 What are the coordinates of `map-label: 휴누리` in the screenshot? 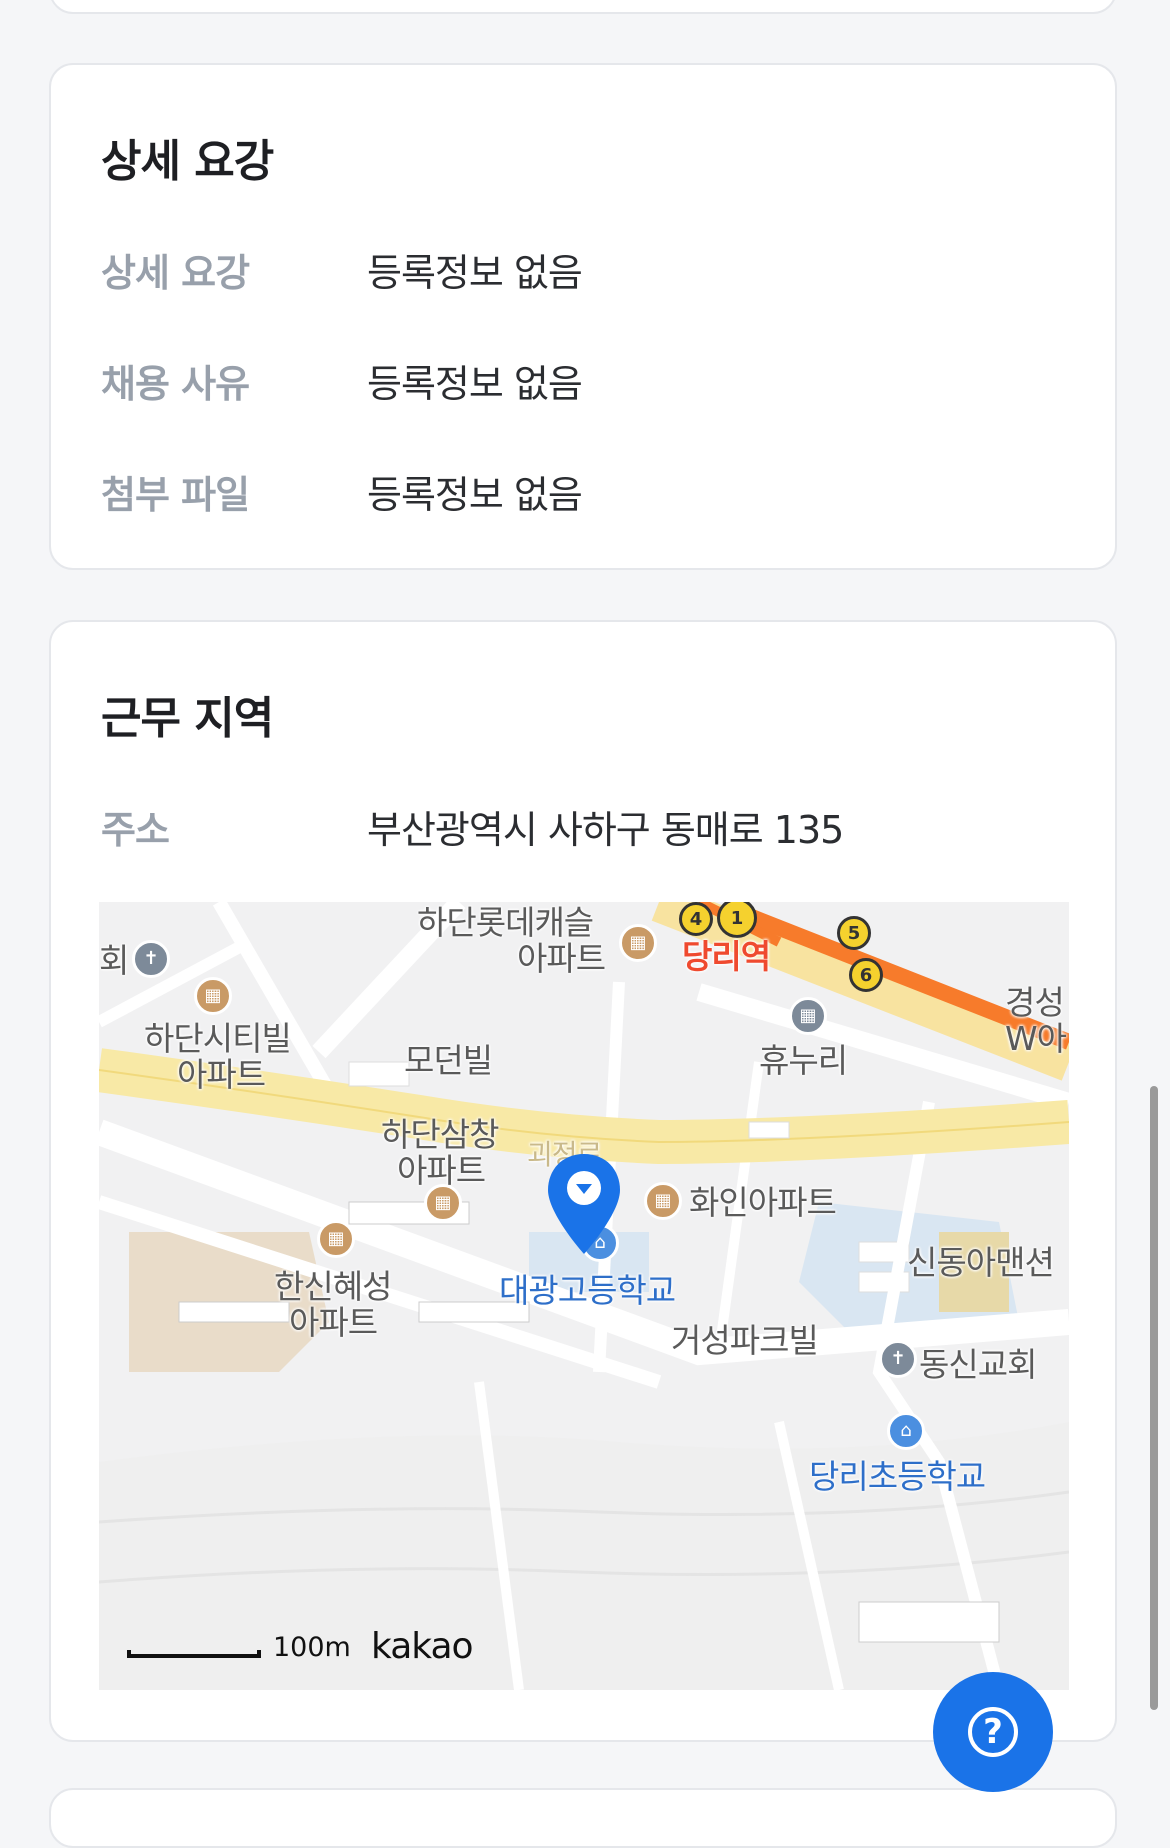 It's located at (803, 1060).